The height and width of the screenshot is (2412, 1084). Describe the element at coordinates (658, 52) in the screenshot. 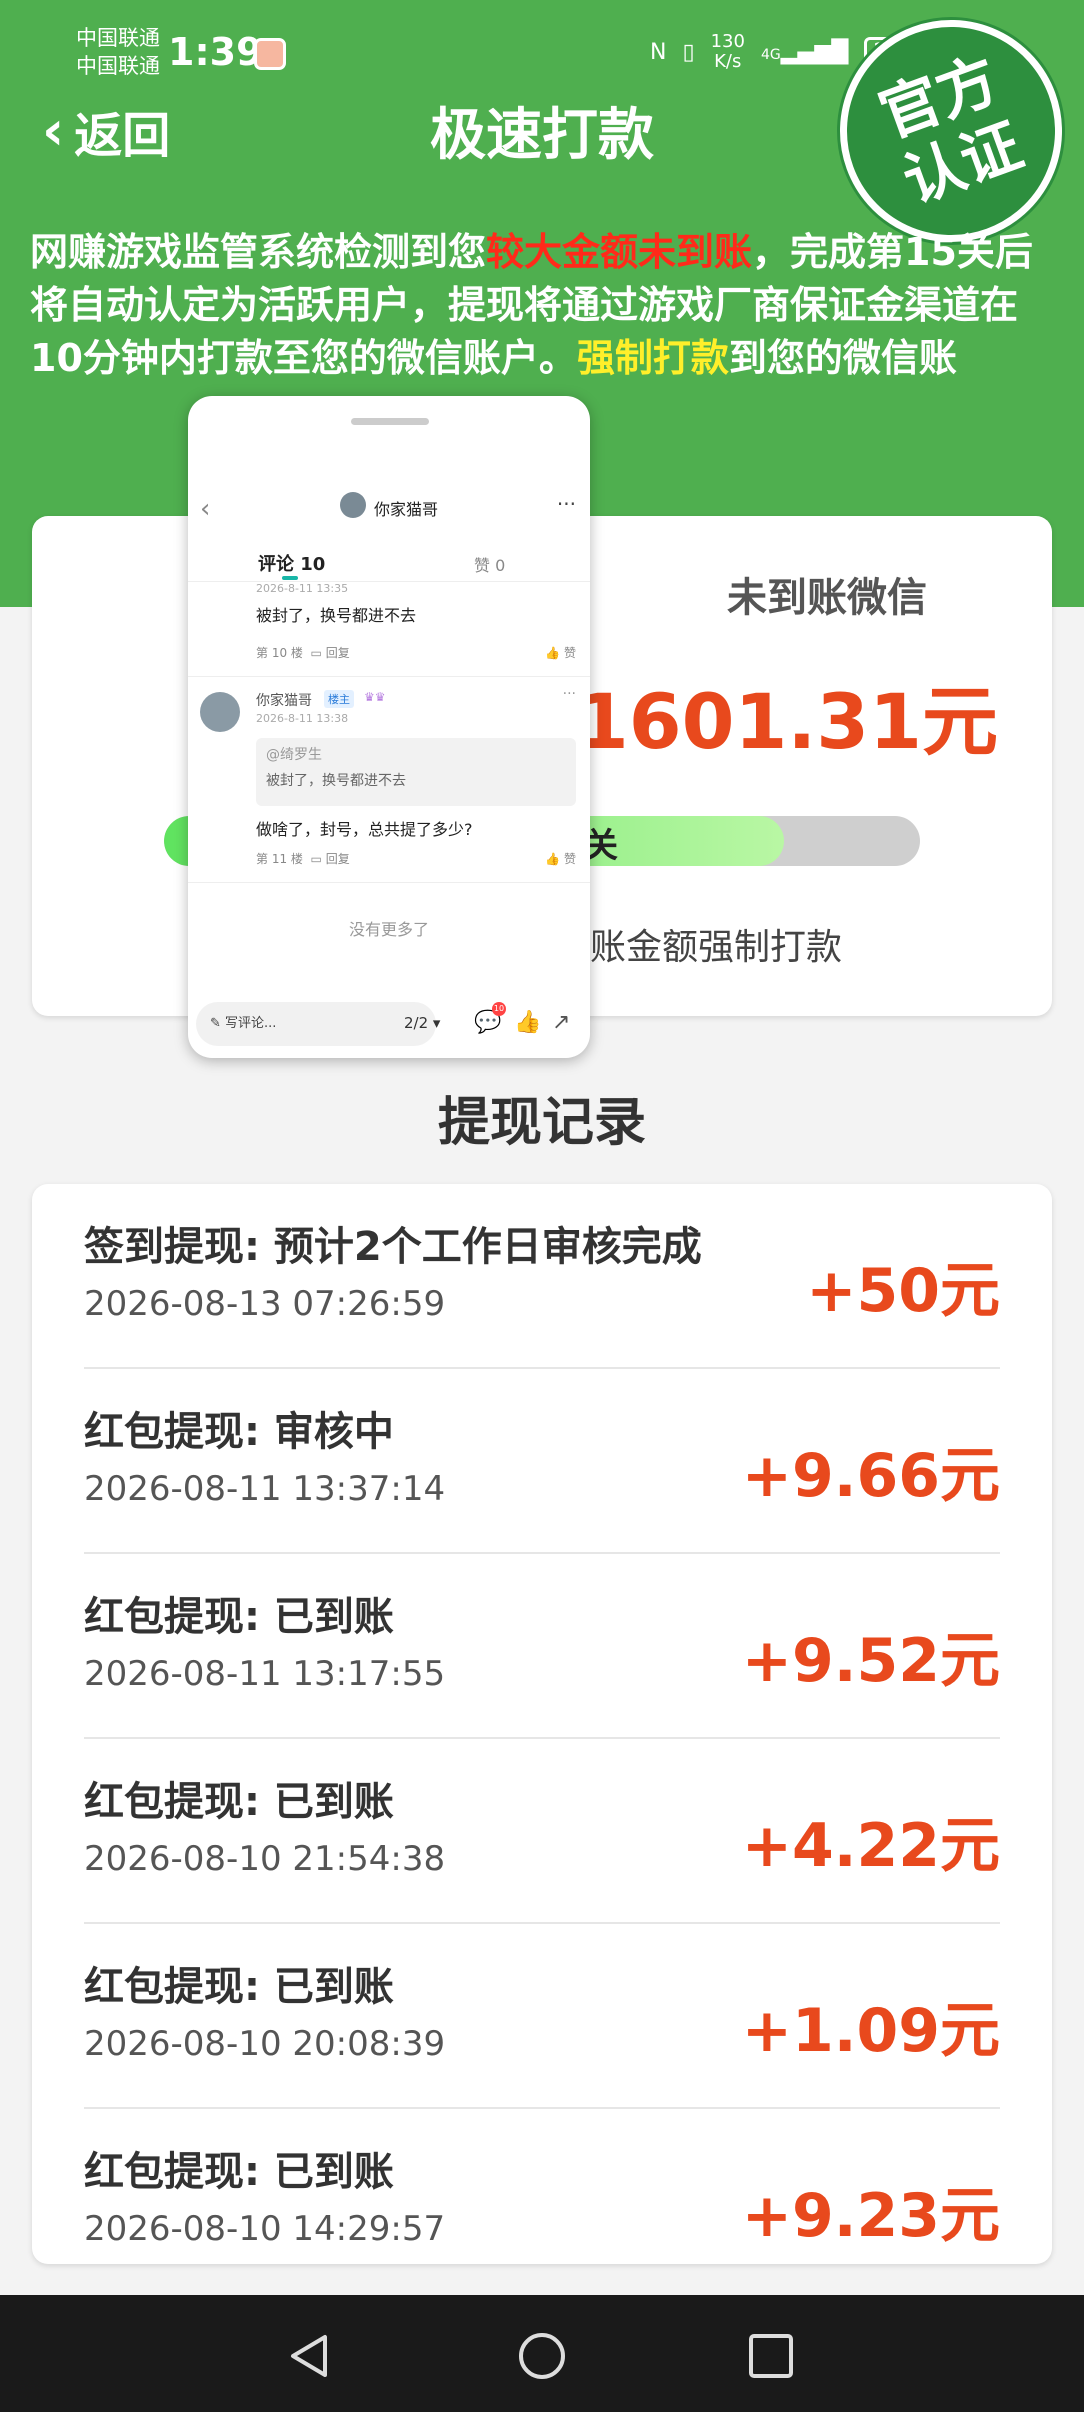

I see `nfc-icon: N` at that location.